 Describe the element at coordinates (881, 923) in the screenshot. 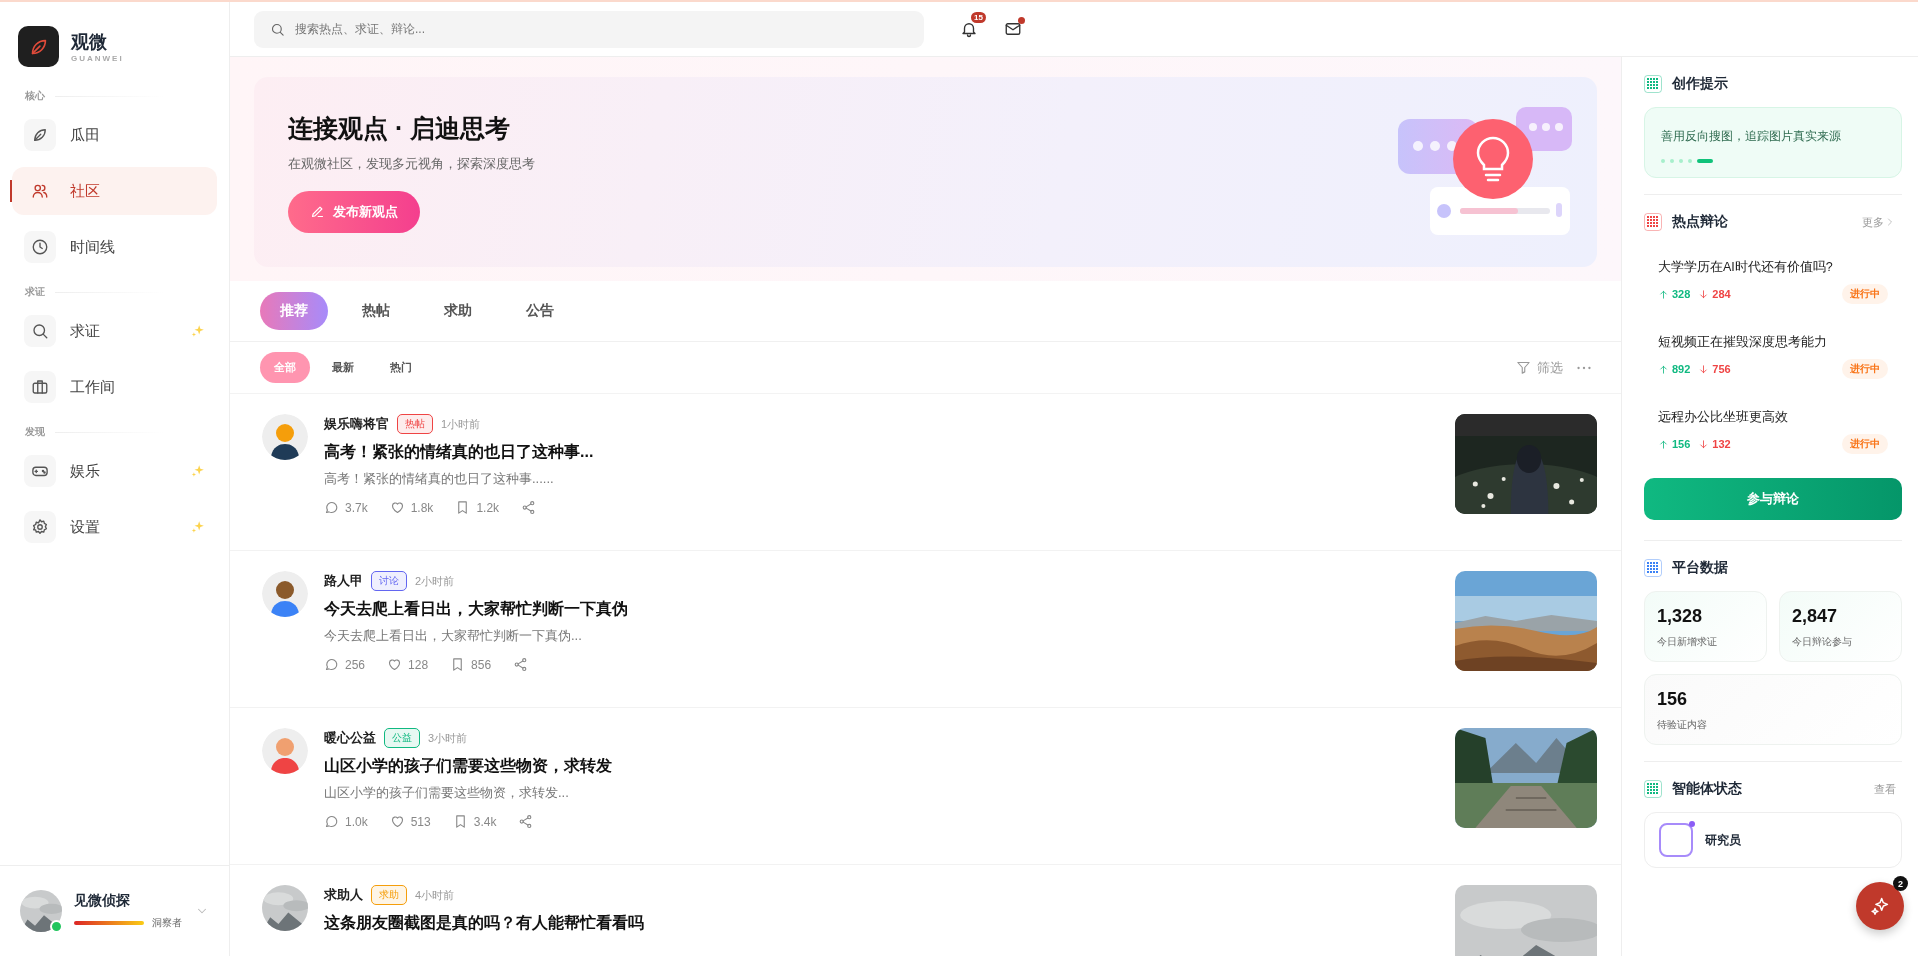

I see `post-title: 这条朋友圈截图是真的吗？有人能帮忙看看吗` at that location.